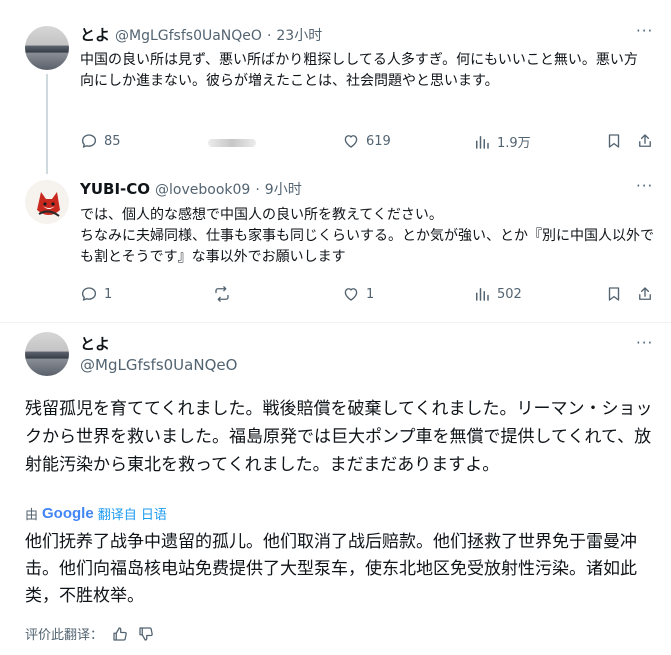  What do you see at coordinates (509, 294) in the screenshot?
I see `view-count: 502` at bounding box center [509, 294].